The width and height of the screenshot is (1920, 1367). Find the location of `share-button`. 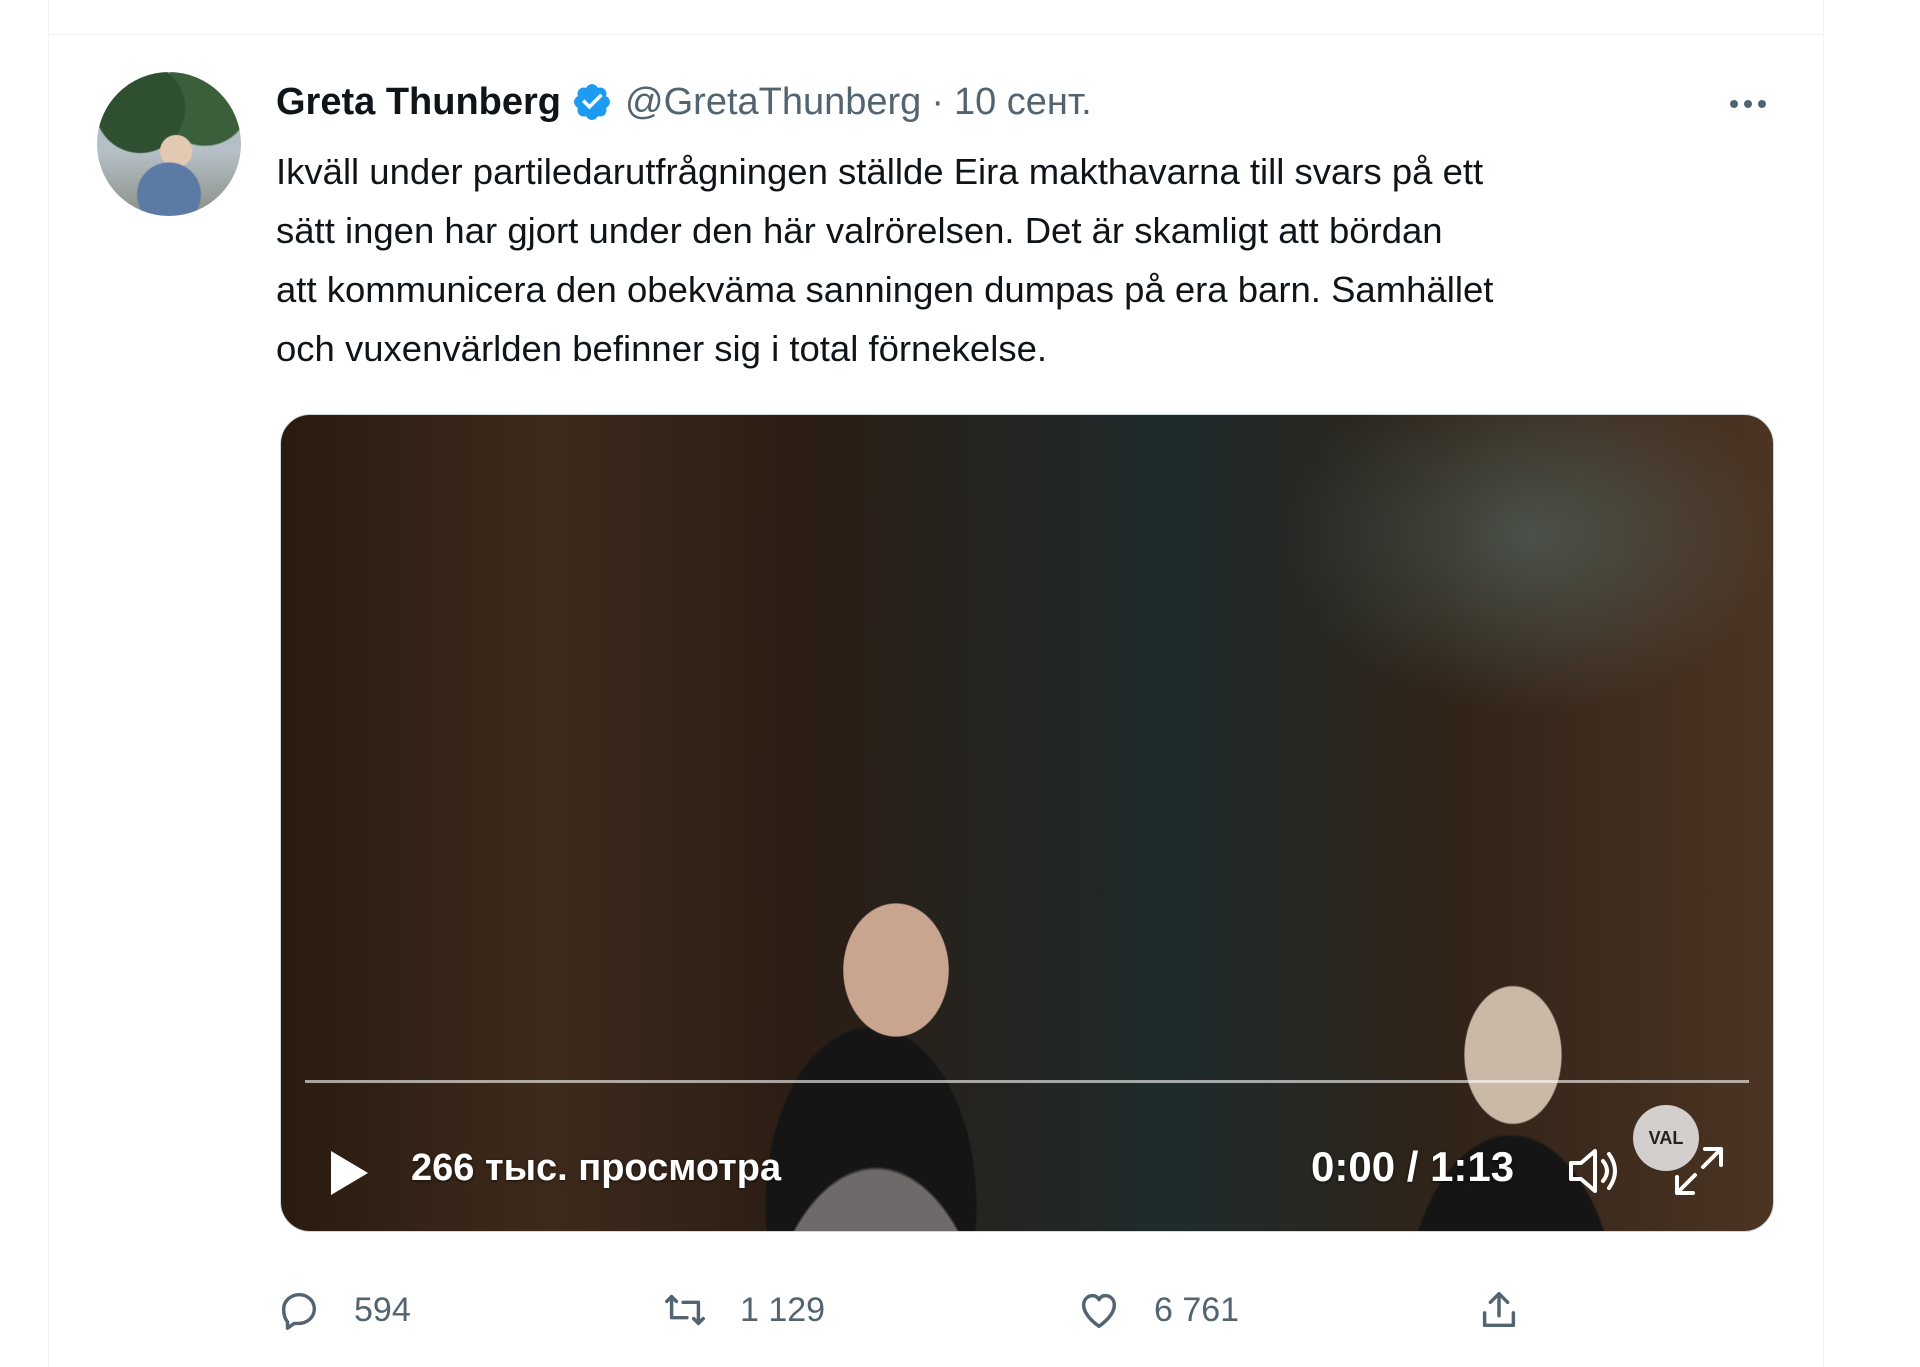

share-button is located at coordinates (1499, 1310).